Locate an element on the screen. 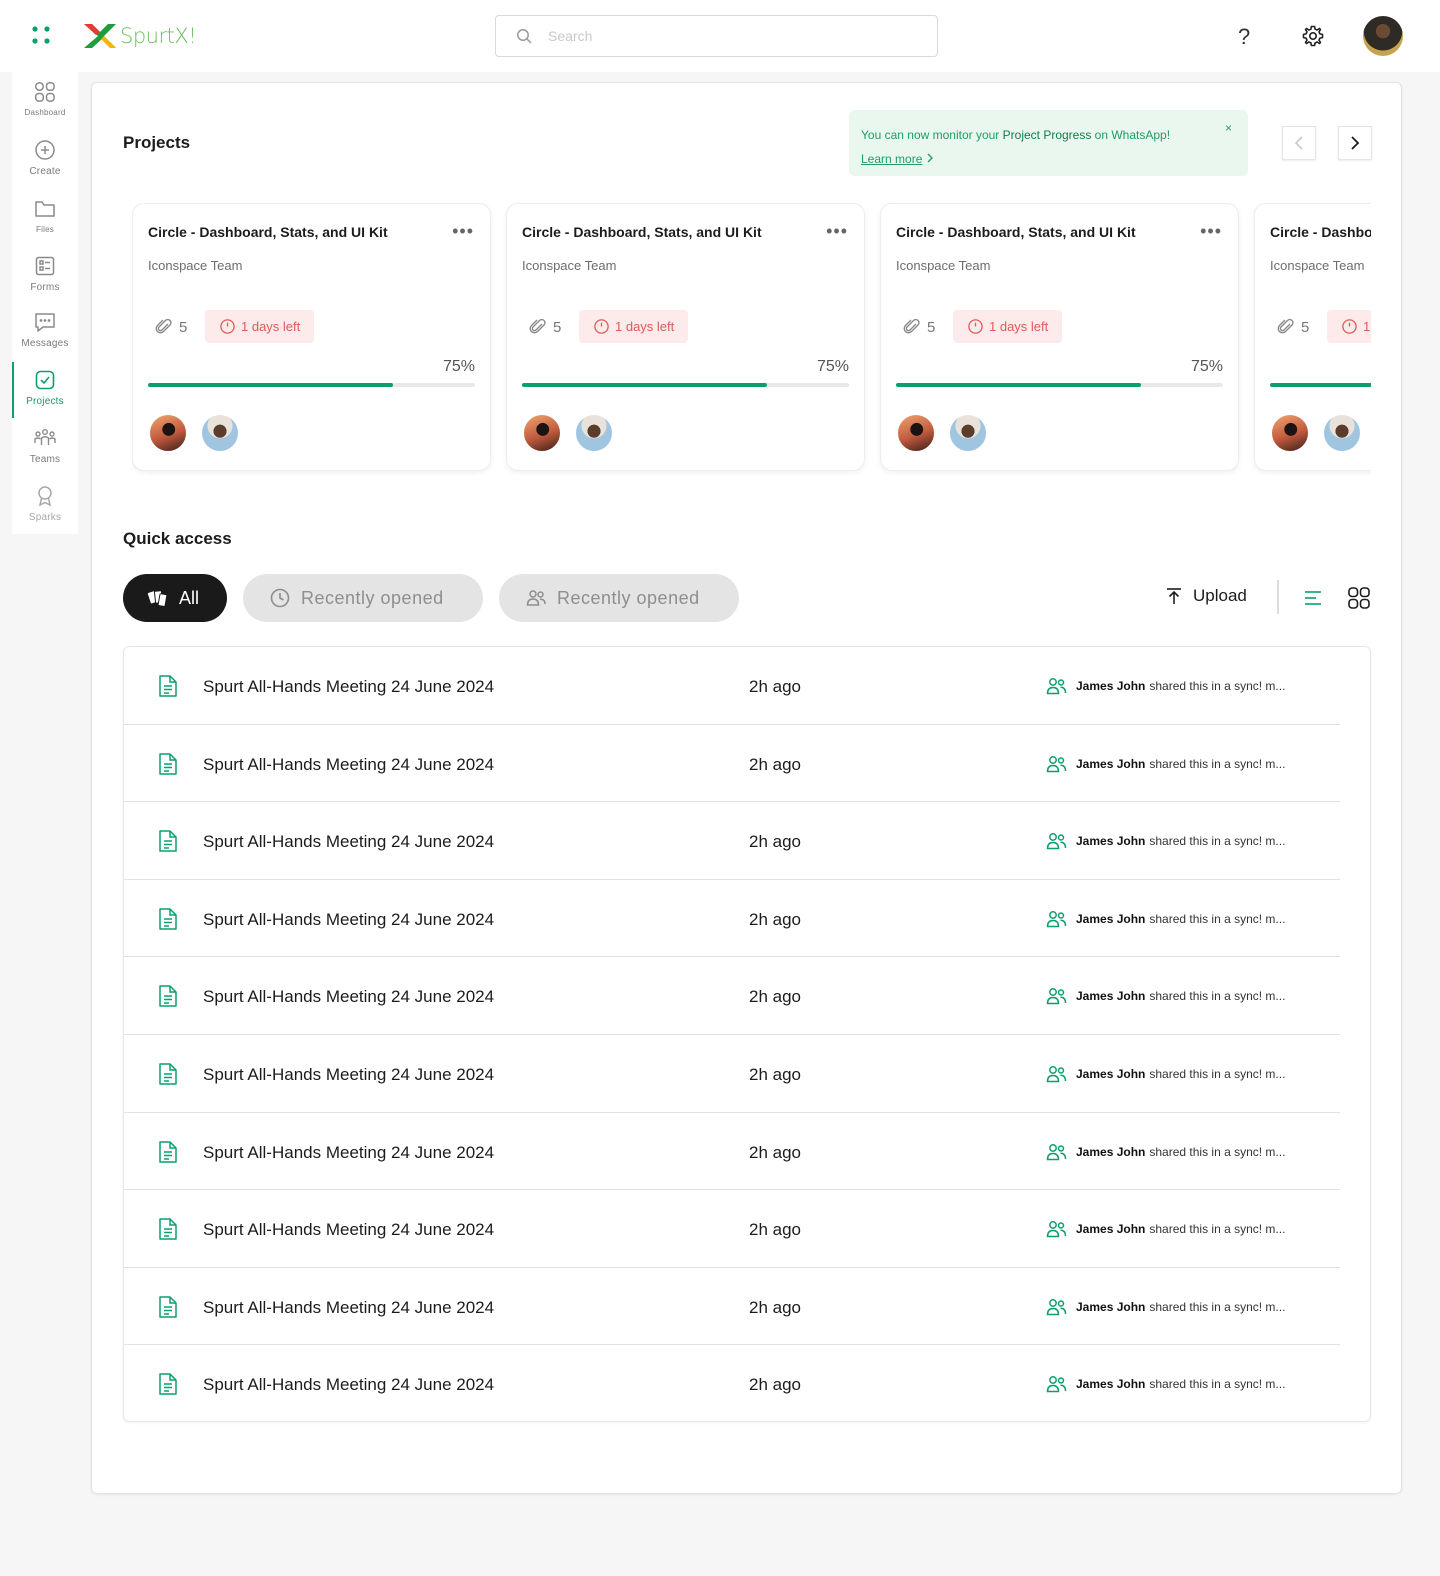 Image resolution: width=1440 pixels, height=1576 pixels. help-icon: ? is located at coordinates (1244, 37).